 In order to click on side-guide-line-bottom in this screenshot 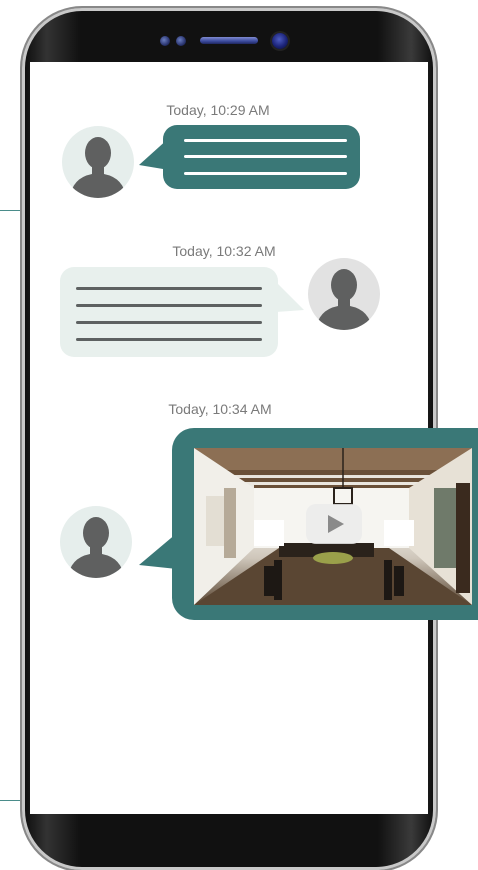, I will do `click(12, 800)`.